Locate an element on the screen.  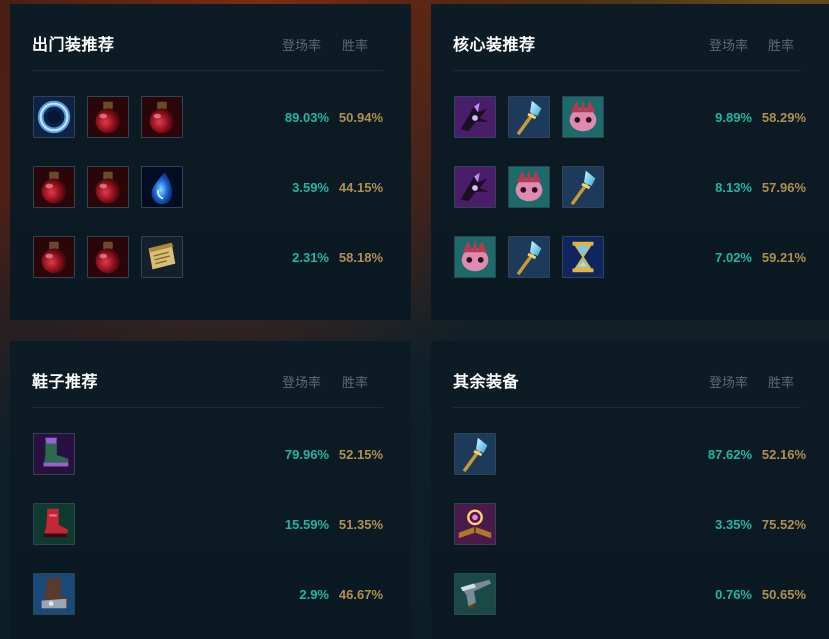
build-row: 79.96% 52.15% is located at coordinates (208, 455).